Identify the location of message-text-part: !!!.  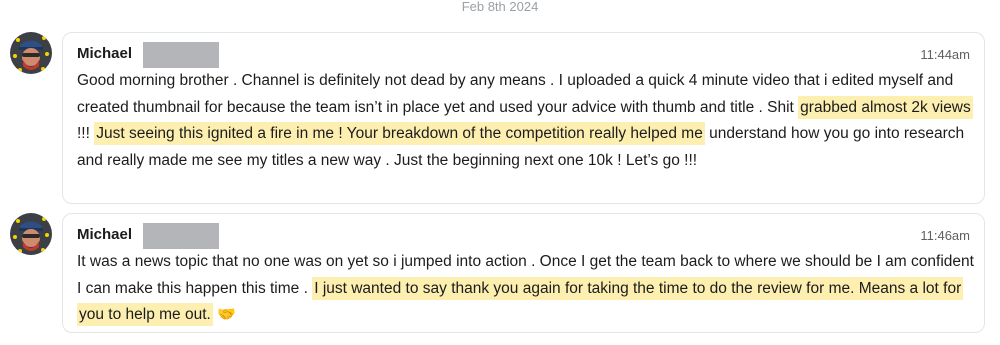
(86, 133).